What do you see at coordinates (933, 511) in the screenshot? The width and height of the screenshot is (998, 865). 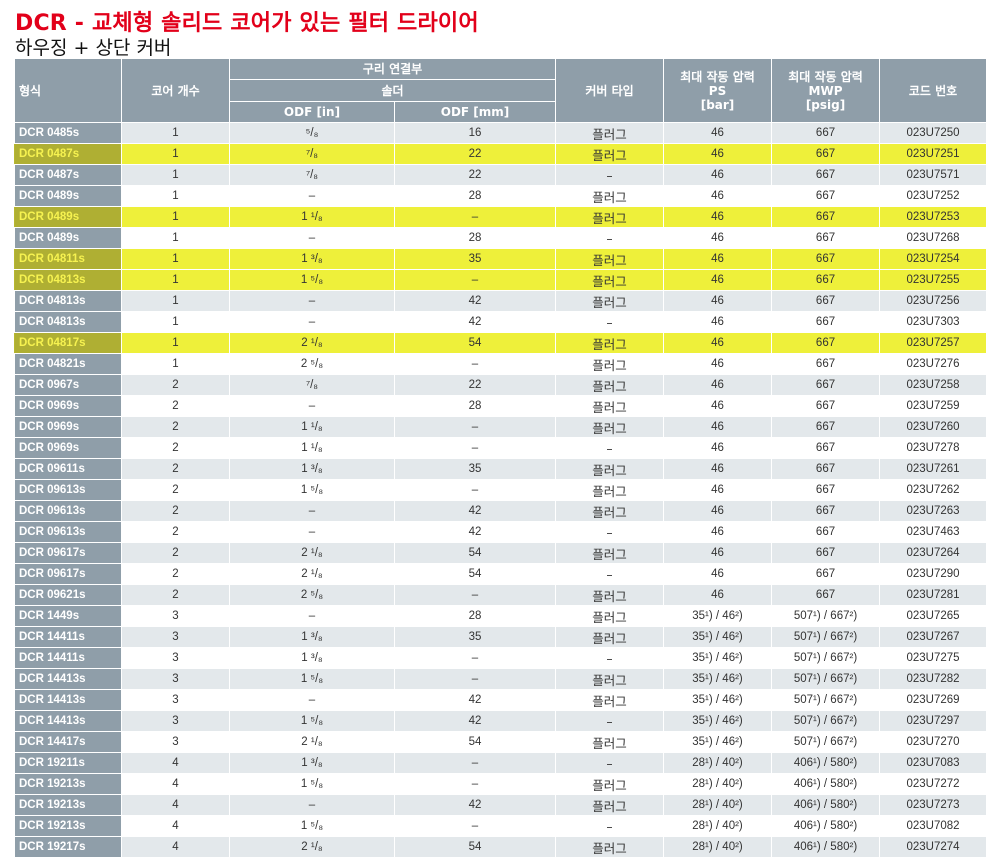 I see `cell-code: 023U7263` at bounding box center [933, 511].